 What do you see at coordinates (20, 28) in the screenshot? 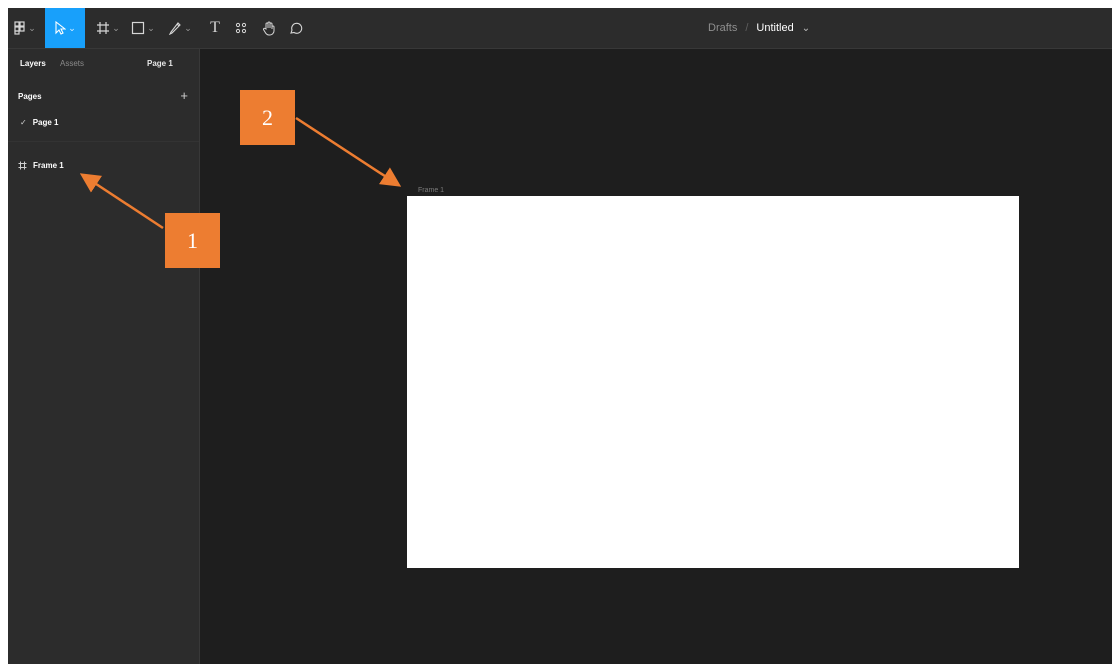
I see `grid-menu-icon` at bounding box center [20, 28].